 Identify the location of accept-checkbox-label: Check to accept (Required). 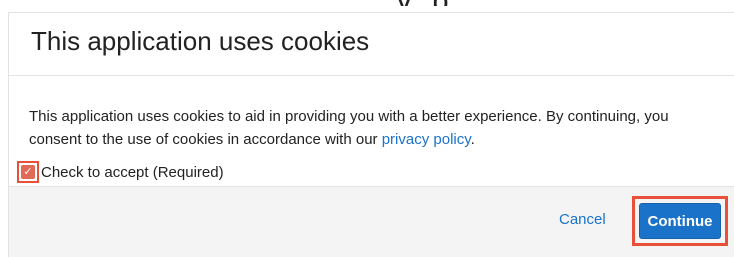
(132, 172).